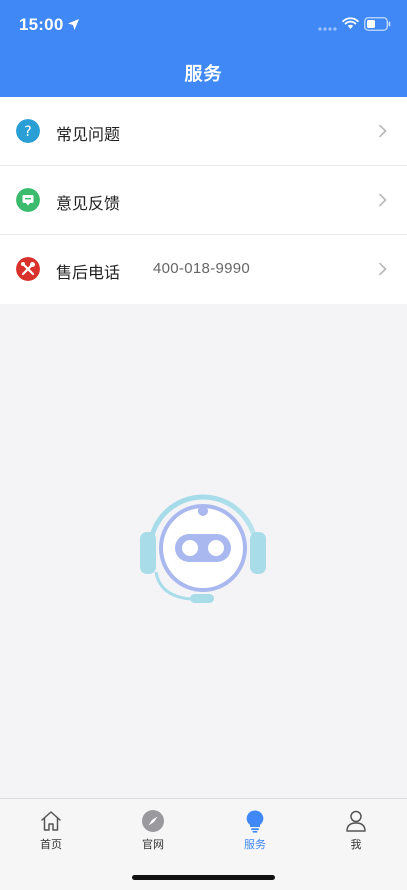 The height and width of the screenshot is (890, 407). What do you see at coordinates (51, 844) in the screenshot?
I see `tab-label: 首页` at bounding box center [51, 844].